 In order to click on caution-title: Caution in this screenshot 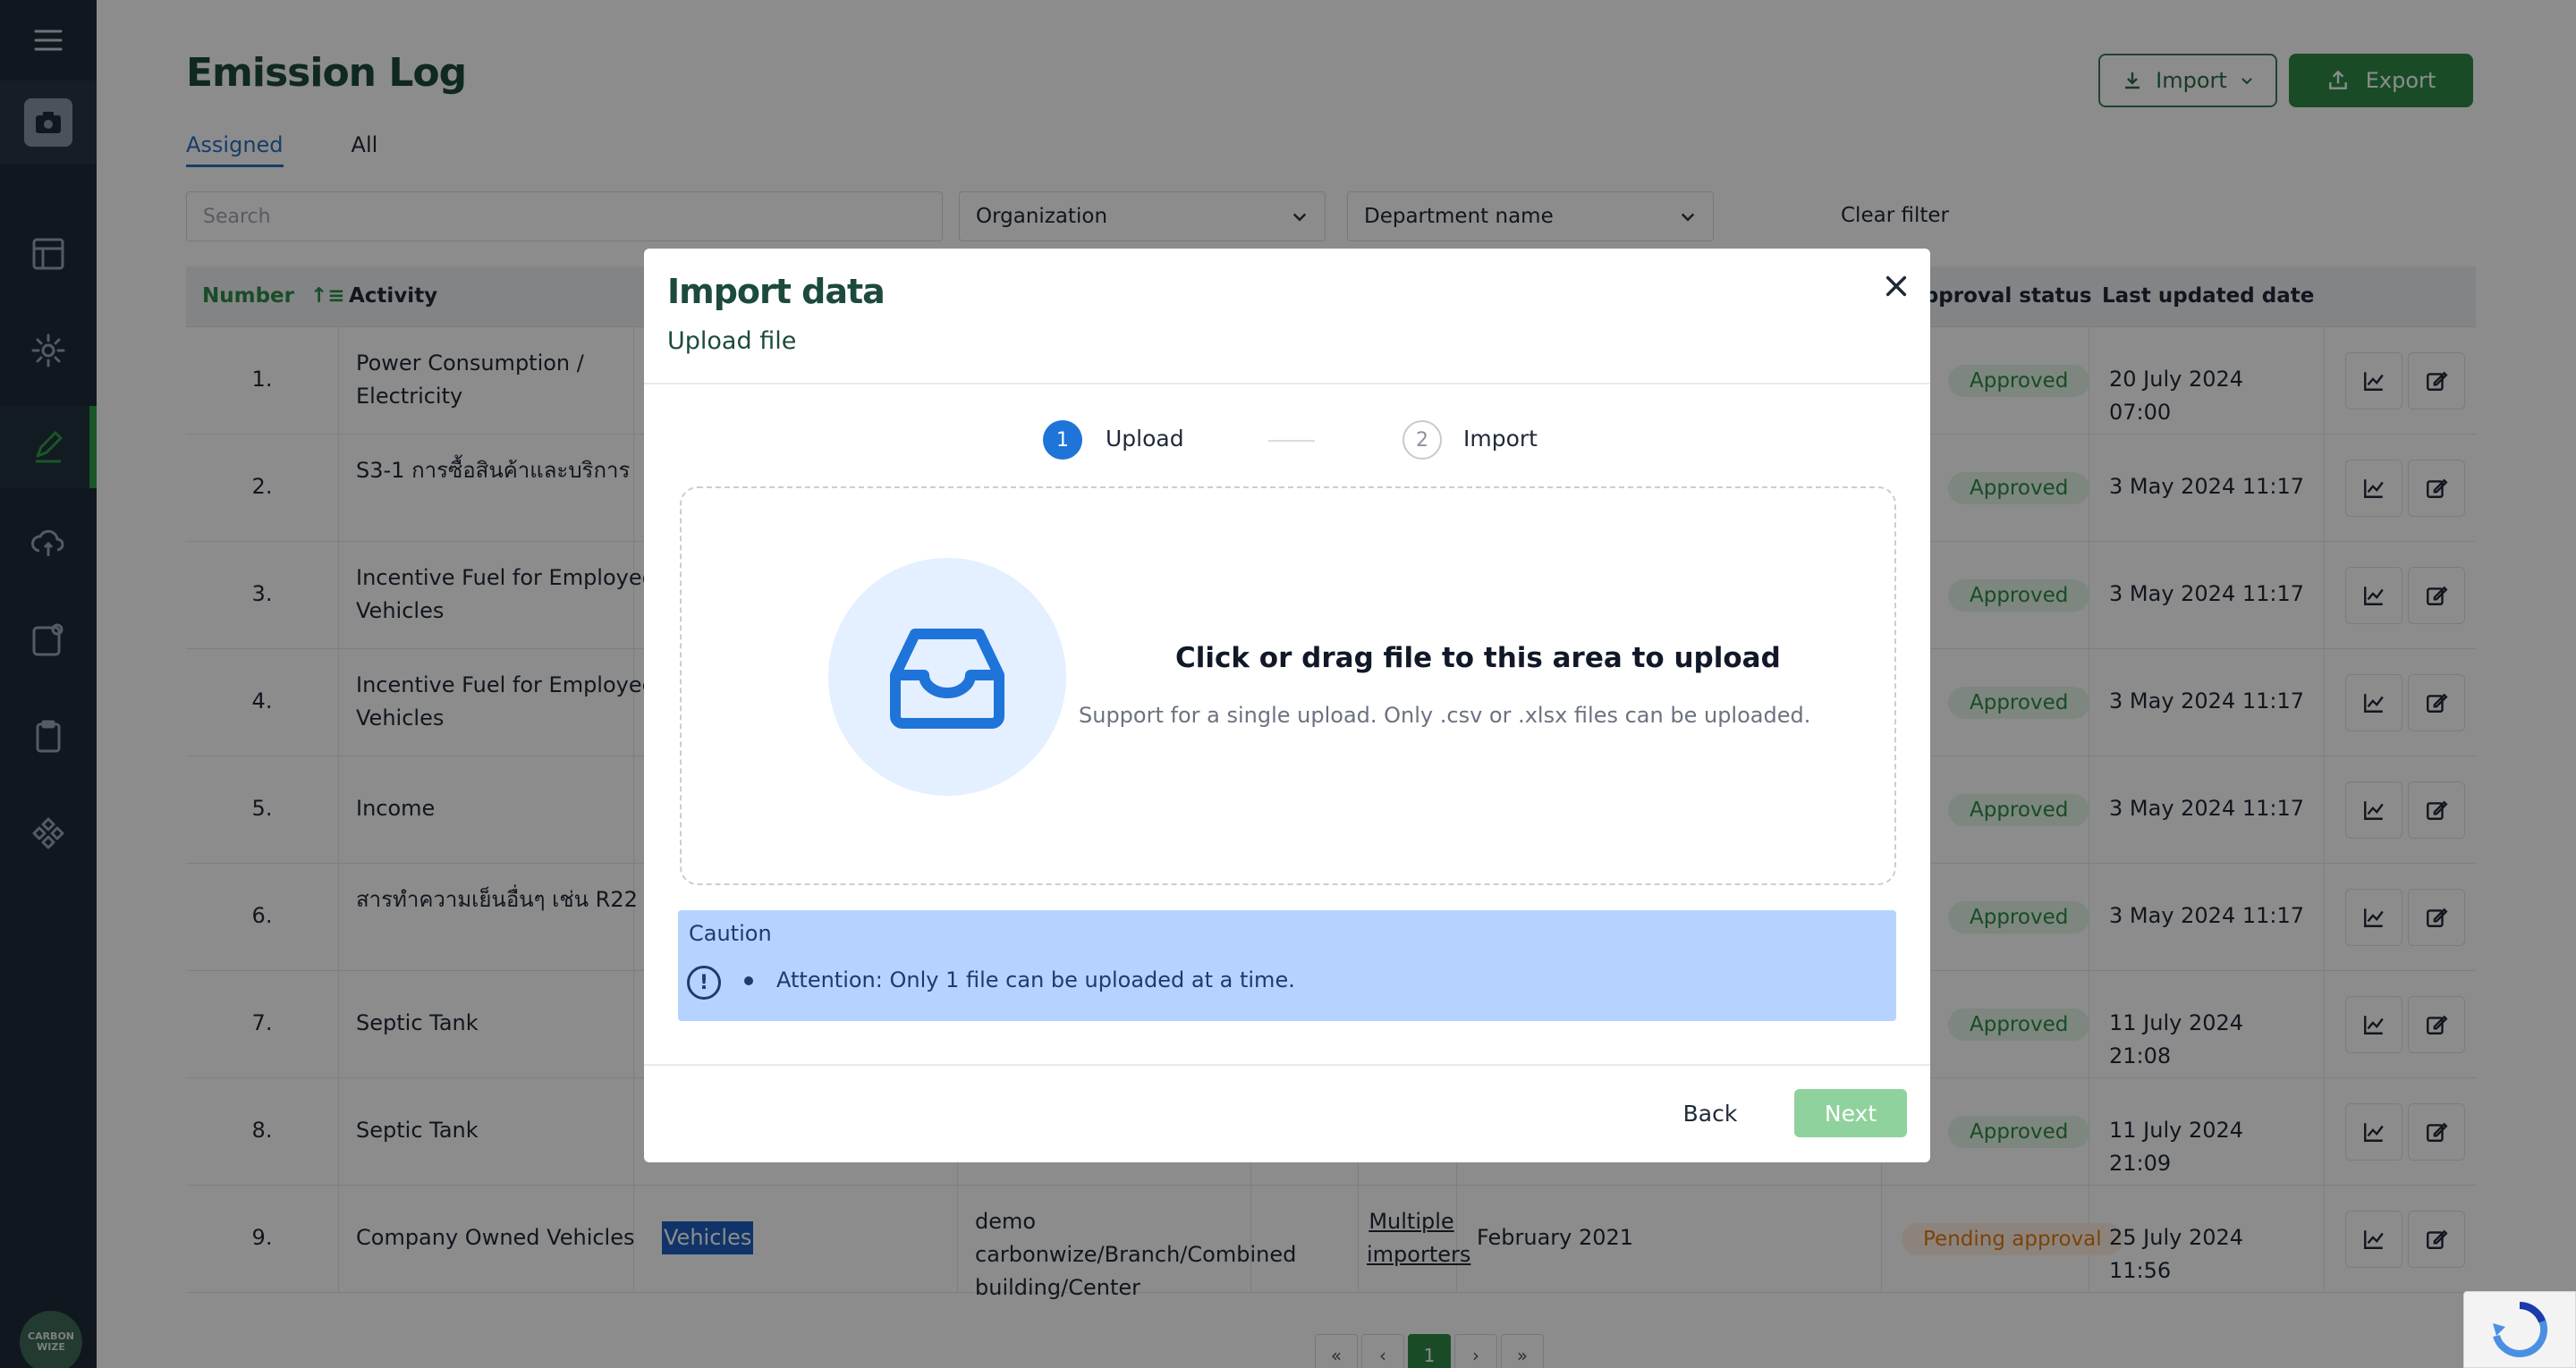, I will do `click(730, 933)`.